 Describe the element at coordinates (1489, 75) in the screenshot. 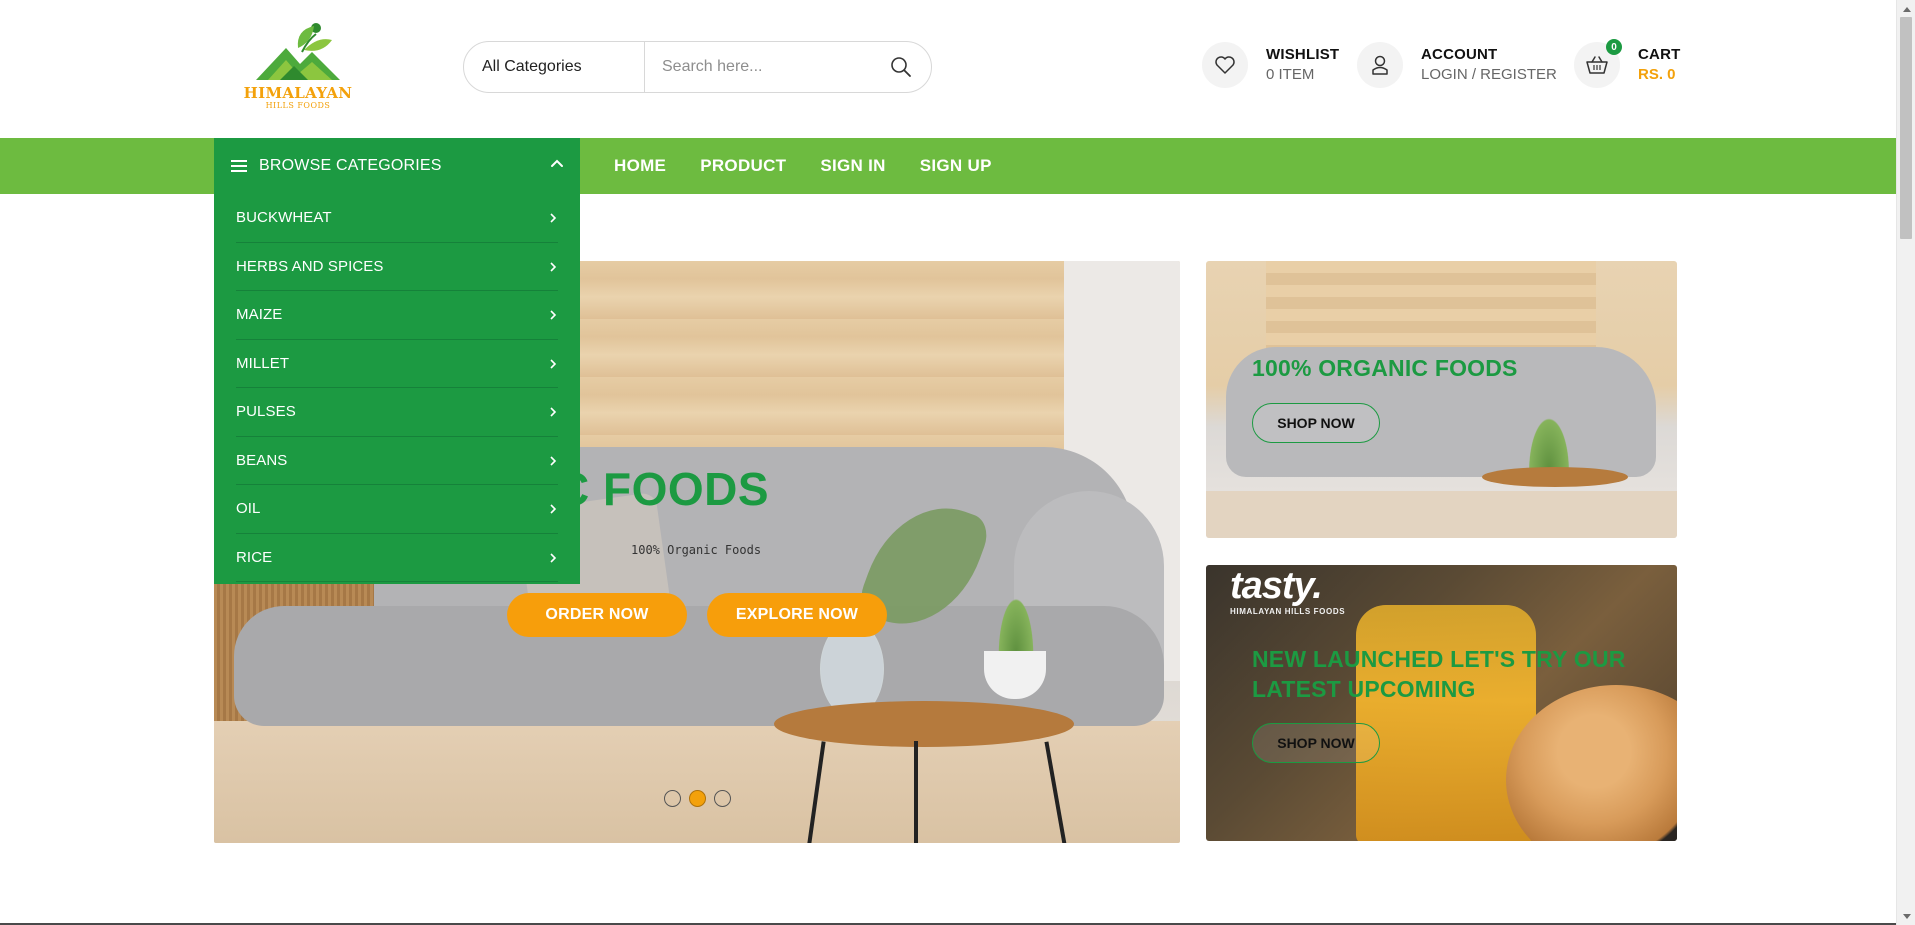

I see `login-register-link: LOGIN / REGISTER` at that location.